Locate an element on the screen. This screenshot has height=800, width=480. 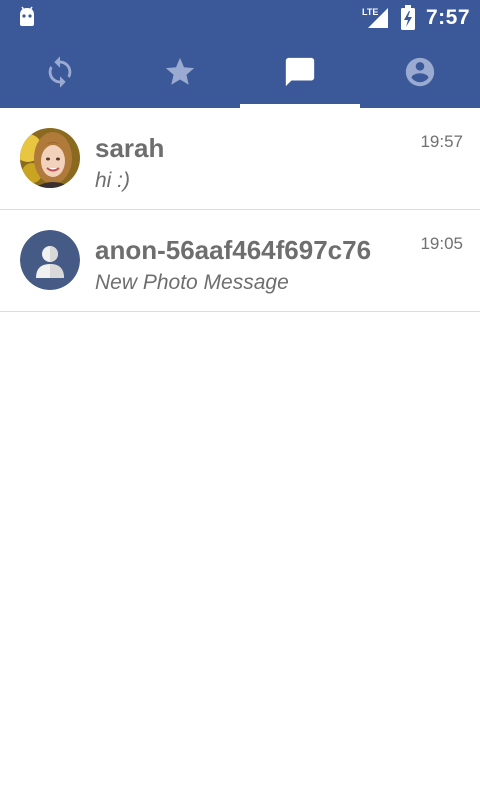
network-type-label: LTE is located at coordinates (370, 12).